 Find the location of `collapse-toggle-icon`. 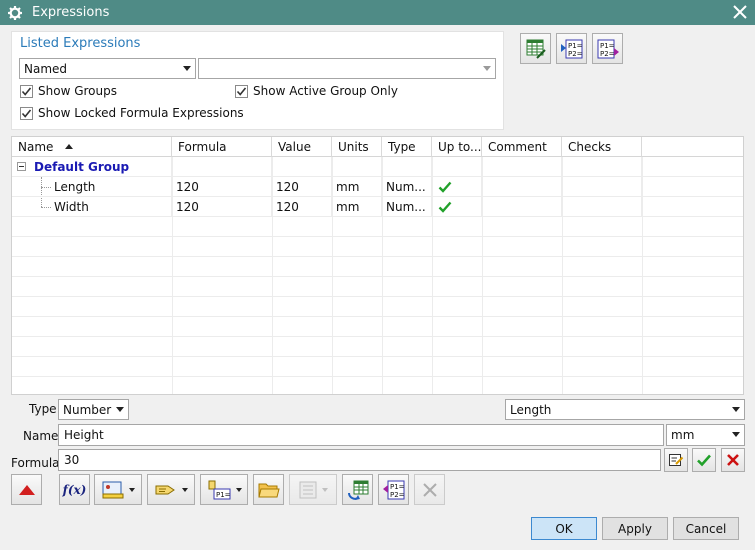

collapse-toggle-icon is located at coordinates (21, 166).